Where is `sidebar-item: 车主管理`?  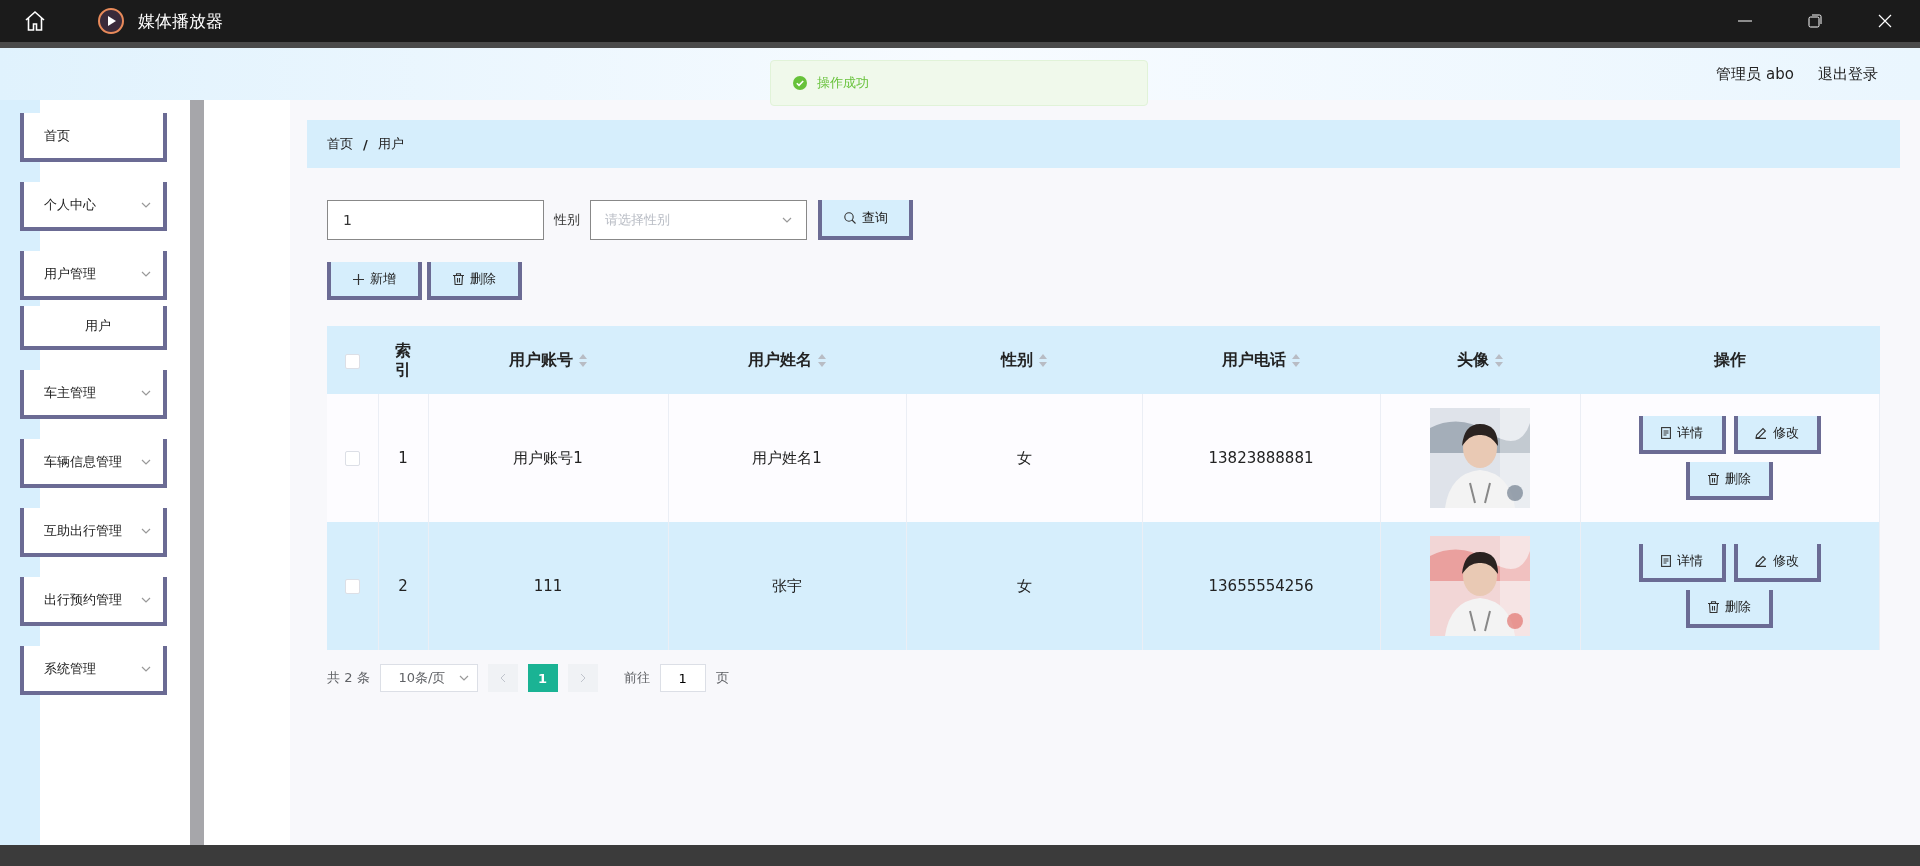
sidebar-item: 车主管理 is located at coordinates (93, 394).